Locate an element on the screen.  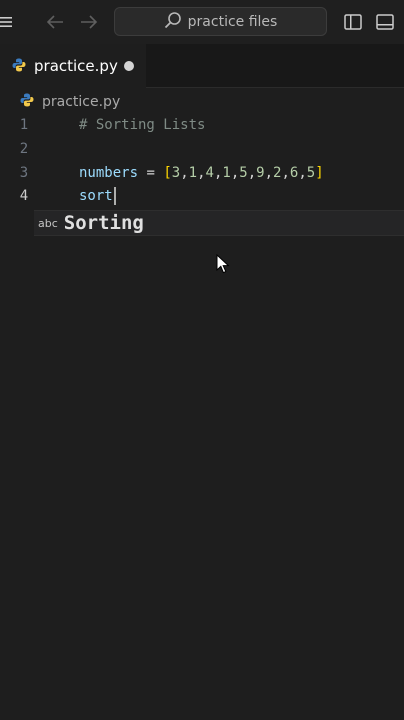
line-text: # Sorting Lists is located at coordinates (142, 125).